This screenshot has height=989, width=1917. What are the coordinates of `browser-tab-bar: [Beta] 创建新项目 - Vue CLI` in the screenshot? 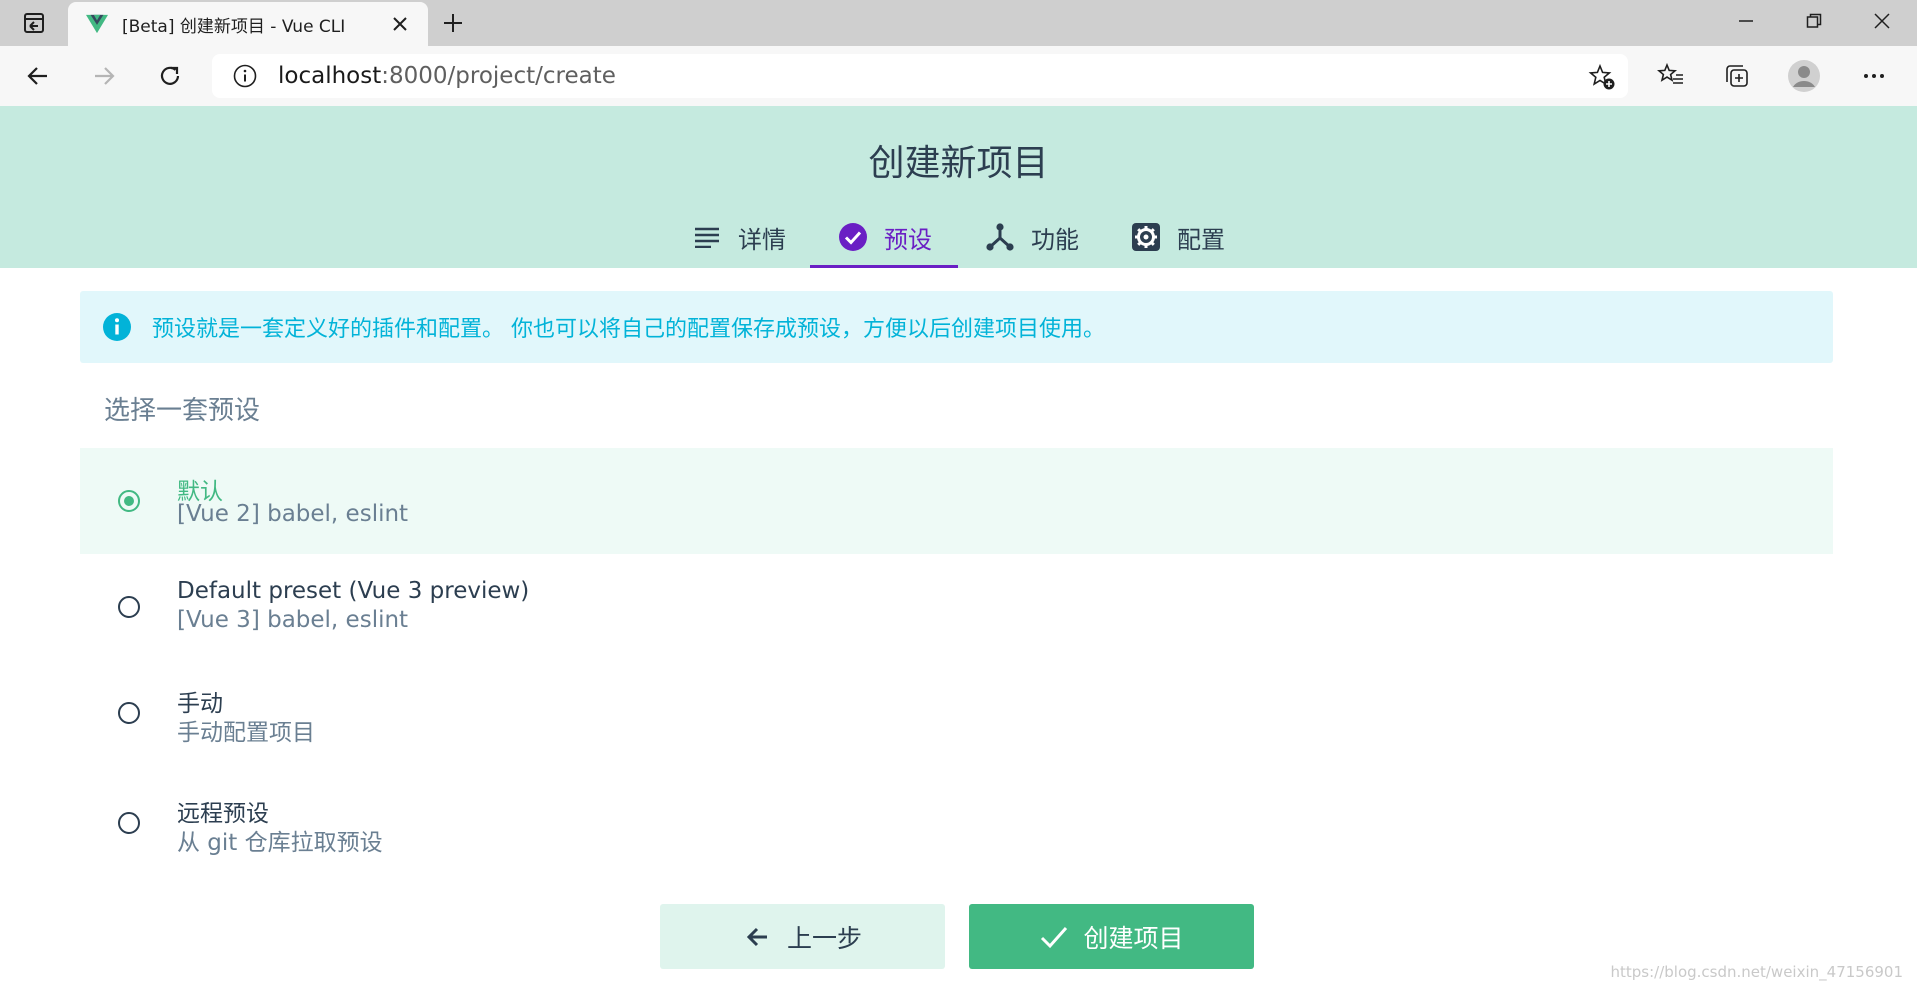 It's located at (958, 23).